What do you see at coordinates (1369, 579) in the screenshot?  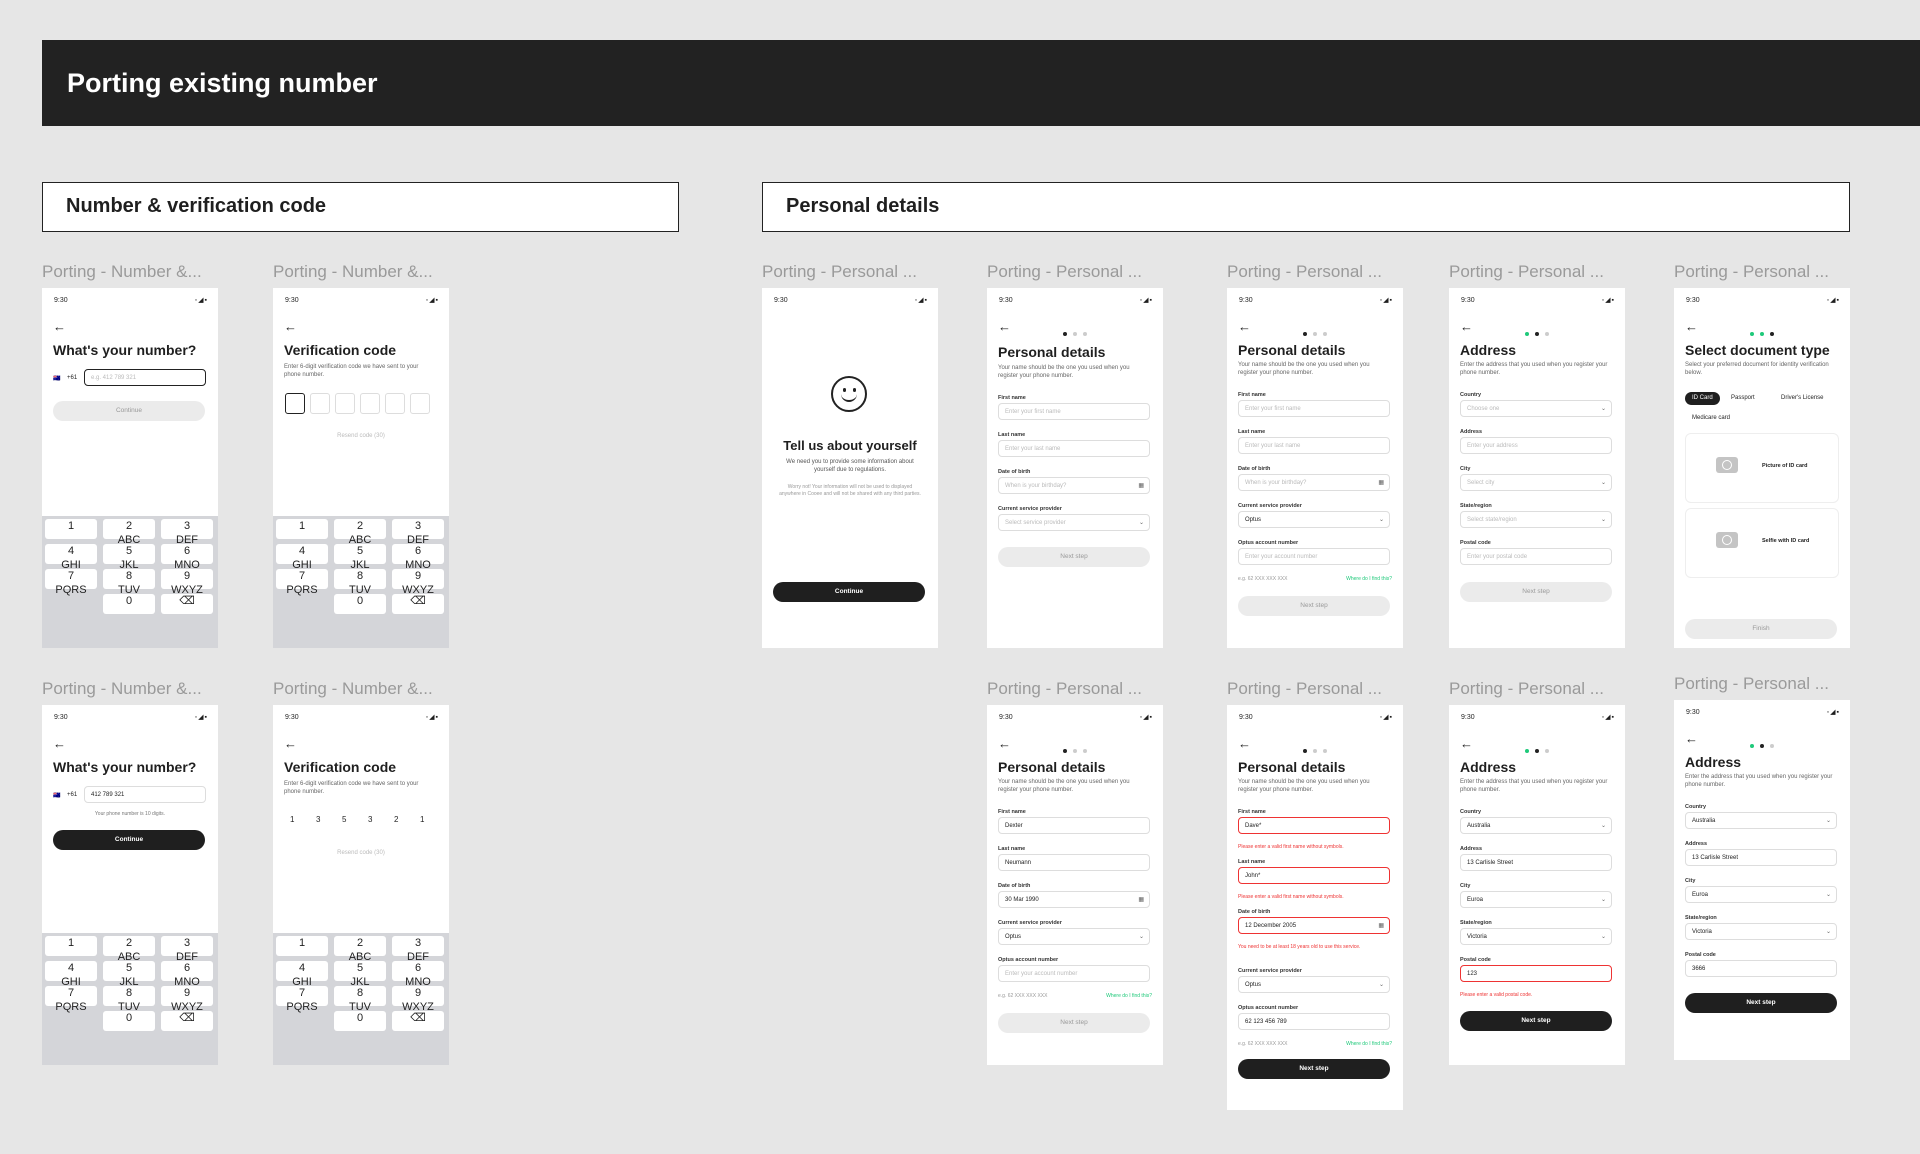 I see `where-find-link: Where do I find this?` at bounding box center [1369, 579].